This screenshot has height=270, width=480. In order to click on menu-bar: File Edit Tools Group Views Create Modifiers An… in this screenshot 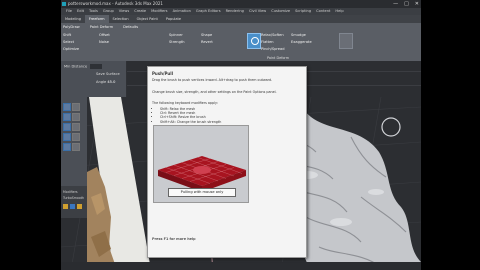, I will do `click(241, 11)`.